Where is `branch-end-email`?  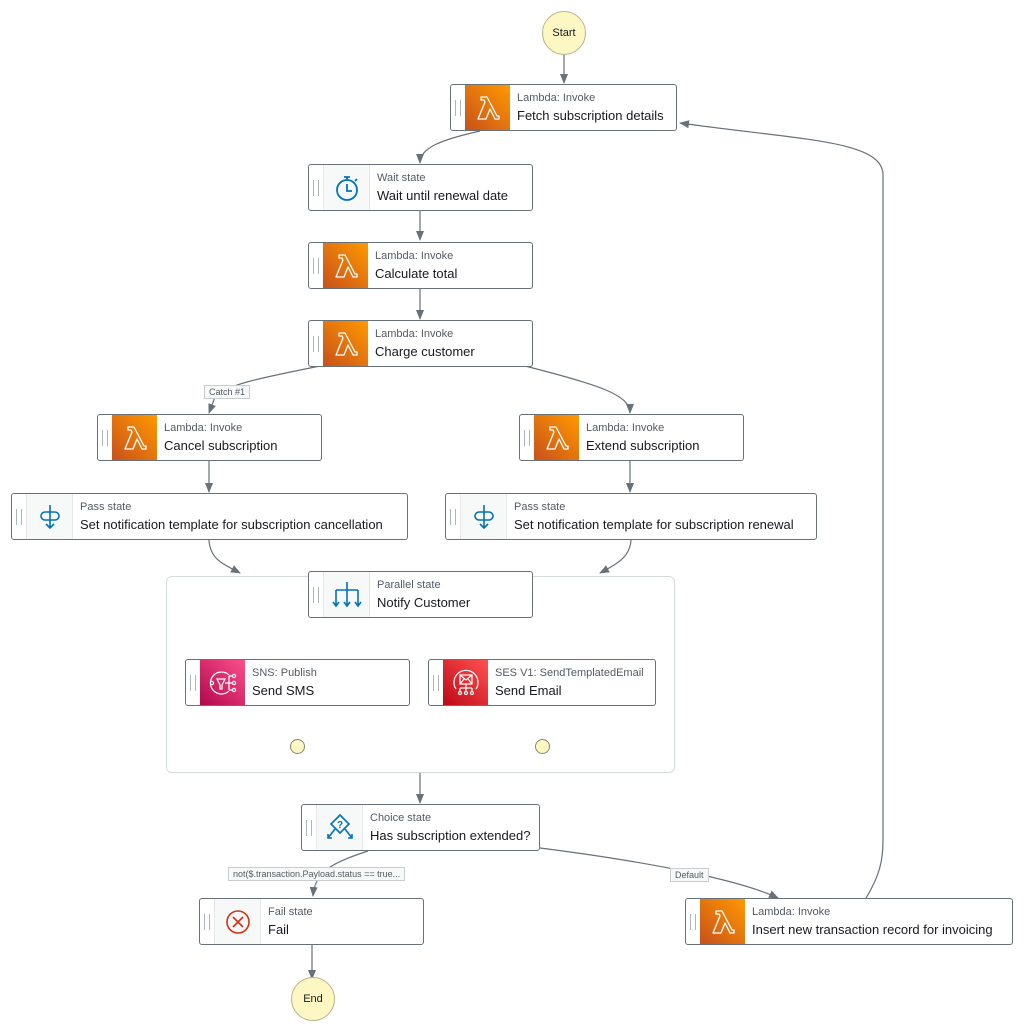 branch-end-email is located at coordinates (542, 746).